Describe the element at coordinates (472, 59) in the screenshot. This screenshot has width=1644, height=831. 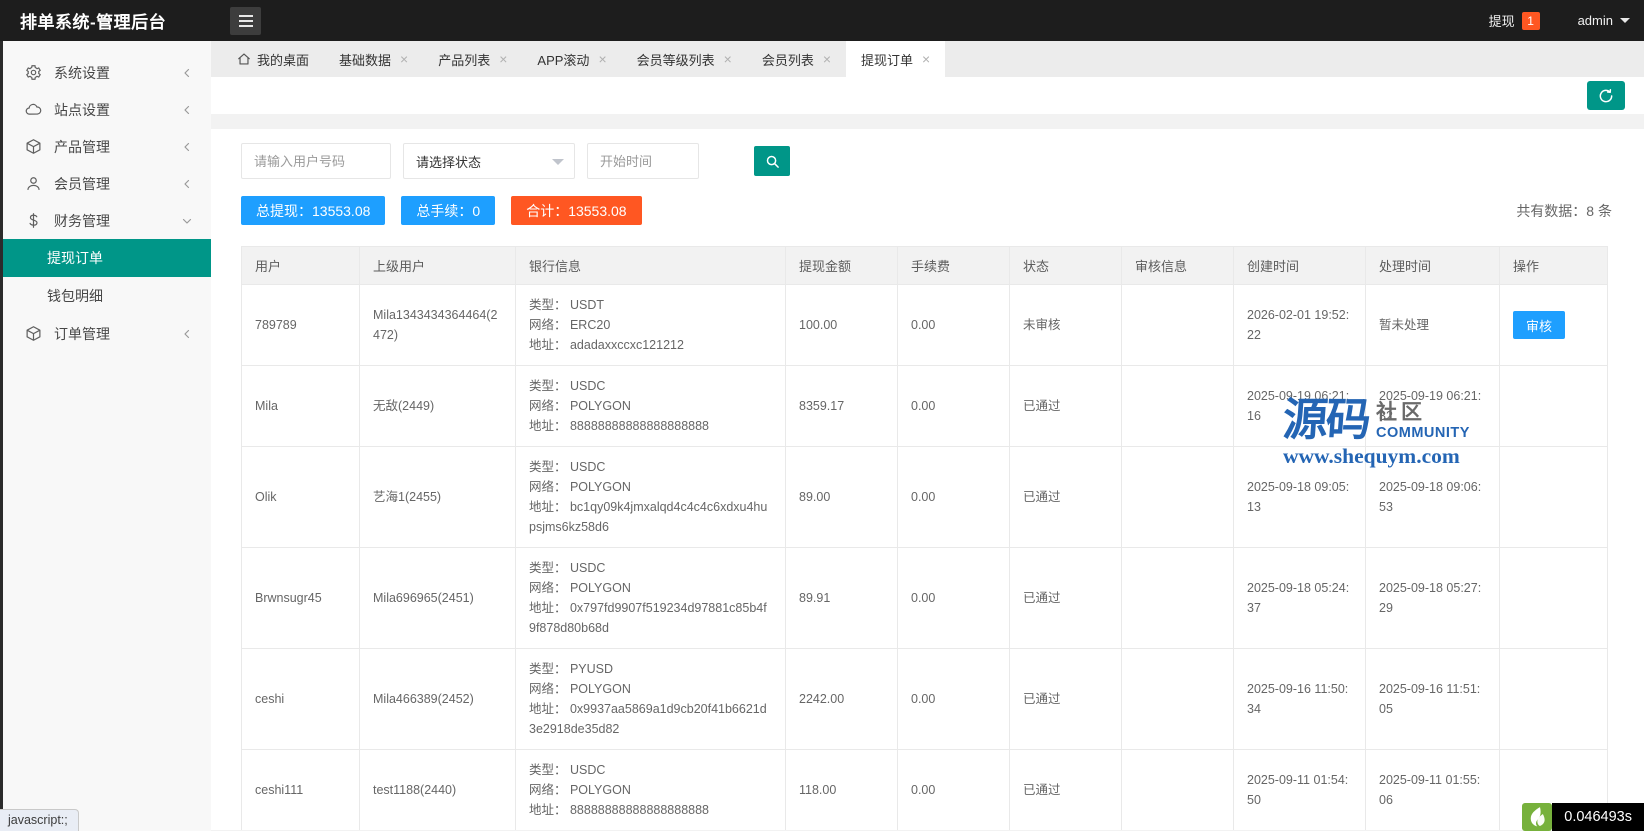
I see `tab-product-list: 产品列表 ×` at that location.